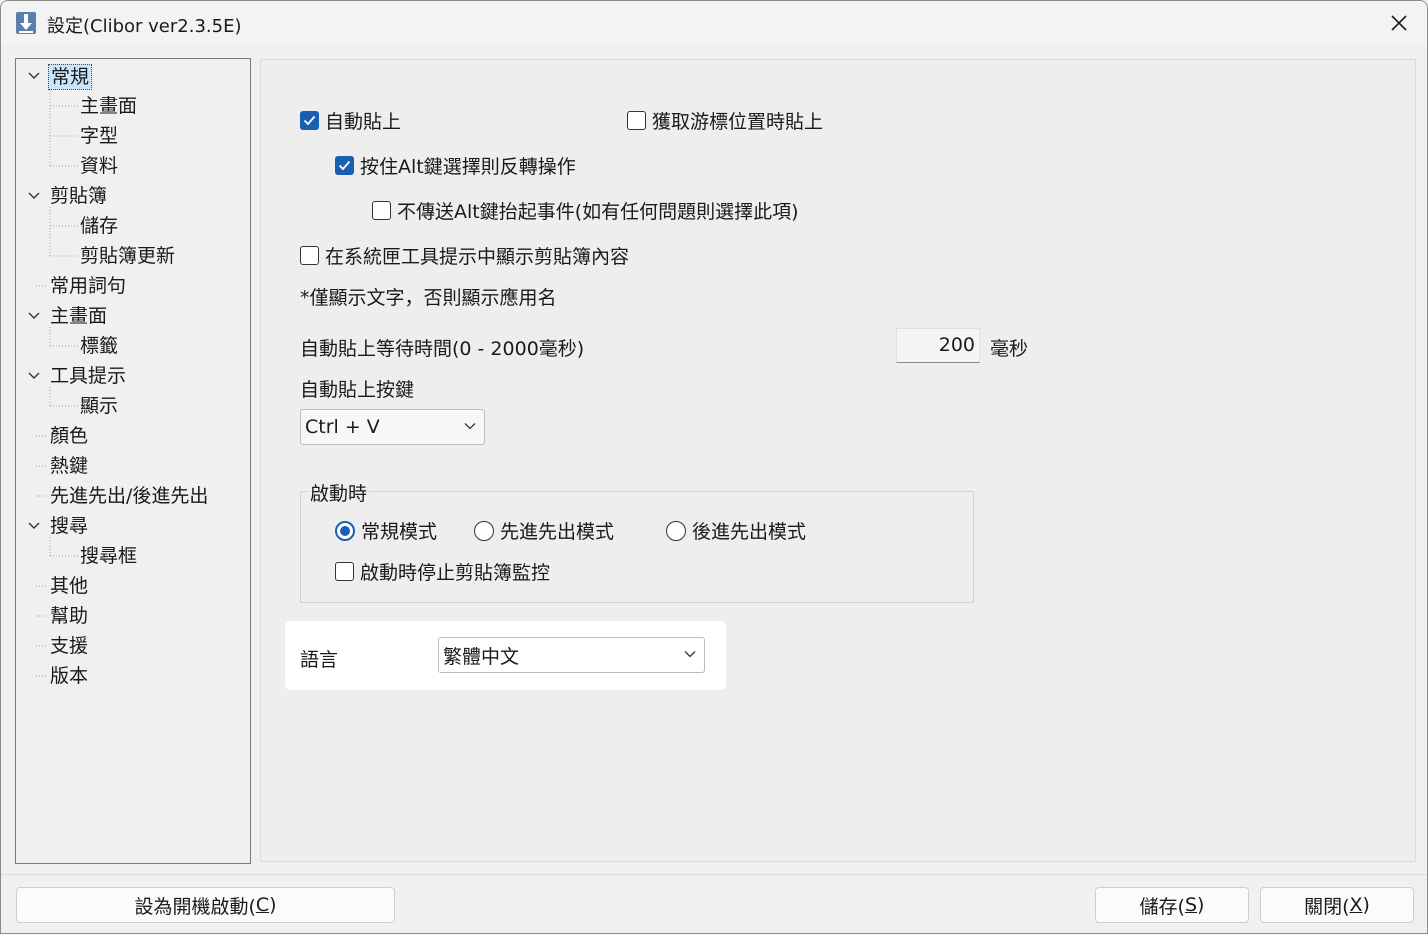 Image resolution: width=1428 pixels, height=934 pixels. I want to click on set-startup-paren: ), so click(273, 905).